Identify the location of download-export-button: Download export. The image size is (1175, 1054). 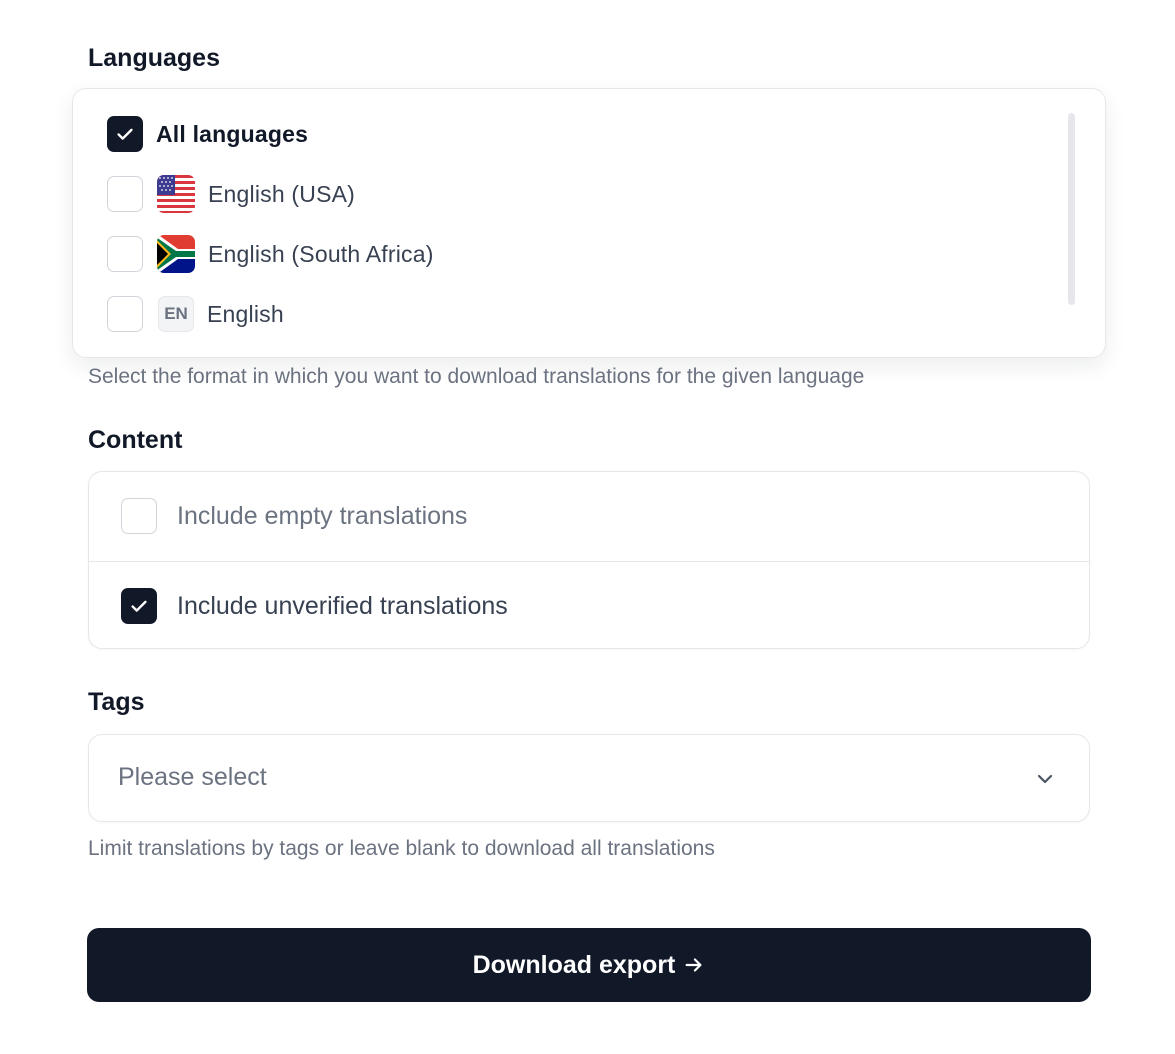
(589, 965).